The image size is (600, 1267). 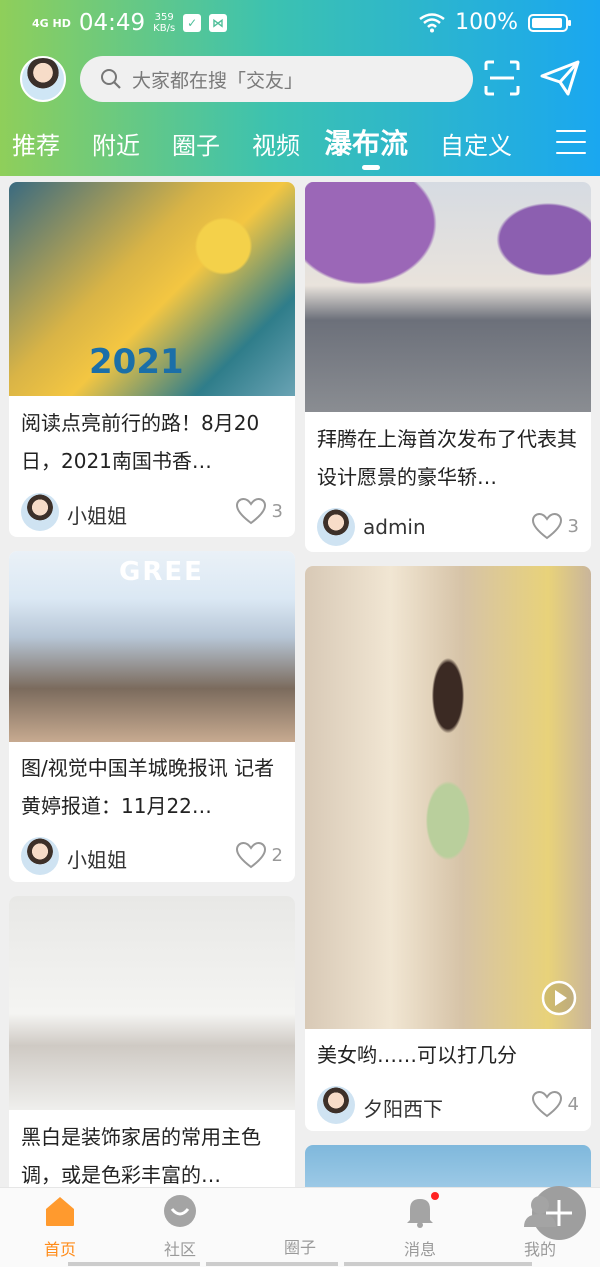 I want to click on search-placeholder: 大家都在搜「交友」, so click(x=218, y=80).